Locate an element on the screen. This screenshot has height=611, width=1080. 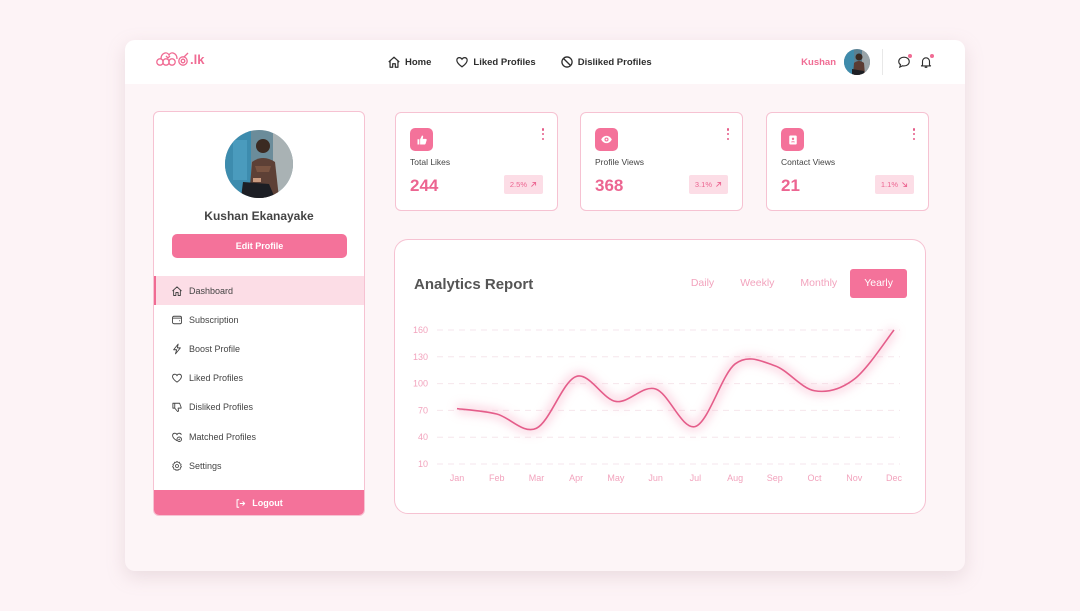
data-point-sep is located at coordinates (775, 366).